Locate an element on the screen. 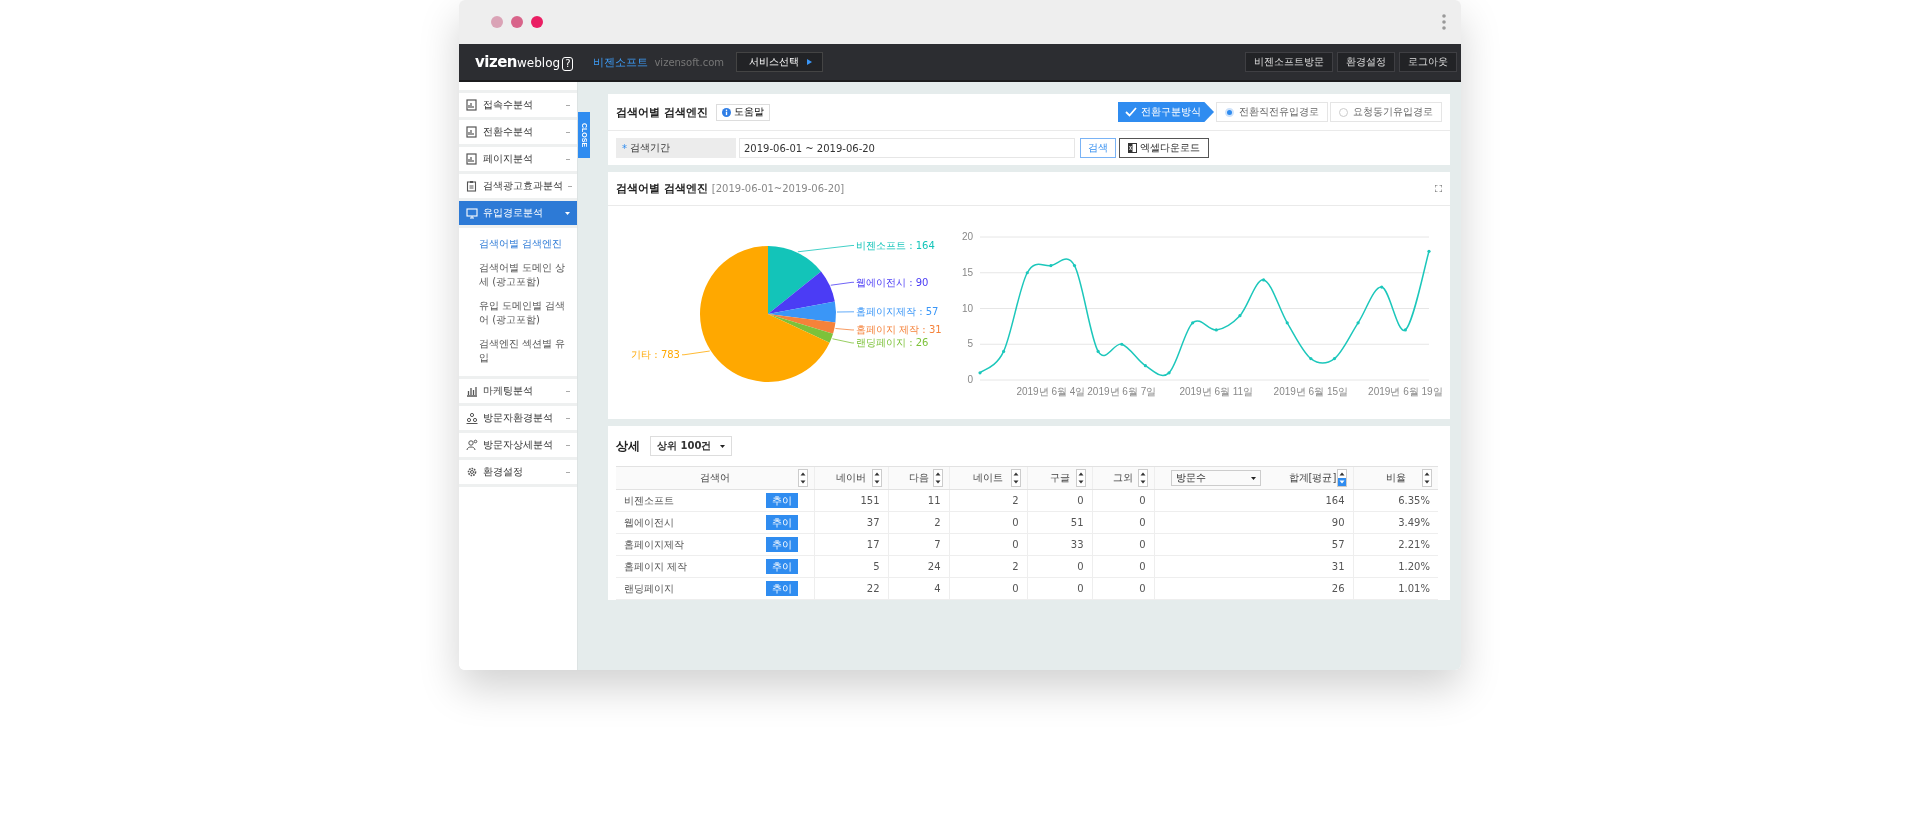  header-button: 환경설정 is located at coordinates (1366, 62).